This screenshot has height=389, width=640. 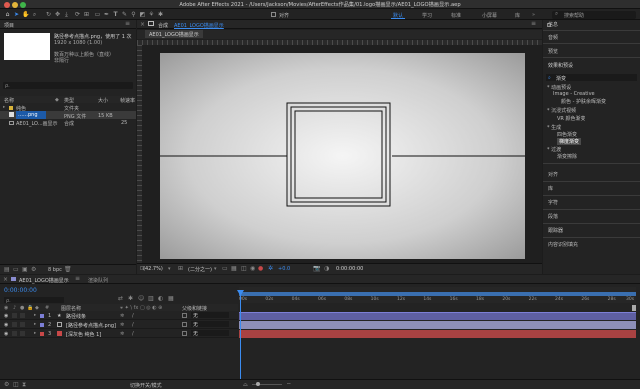 What do you see at coordinates (71, 308) in the screenshot?
I see `layer-name-column: 图层名称` at bounding box center [71, 308].